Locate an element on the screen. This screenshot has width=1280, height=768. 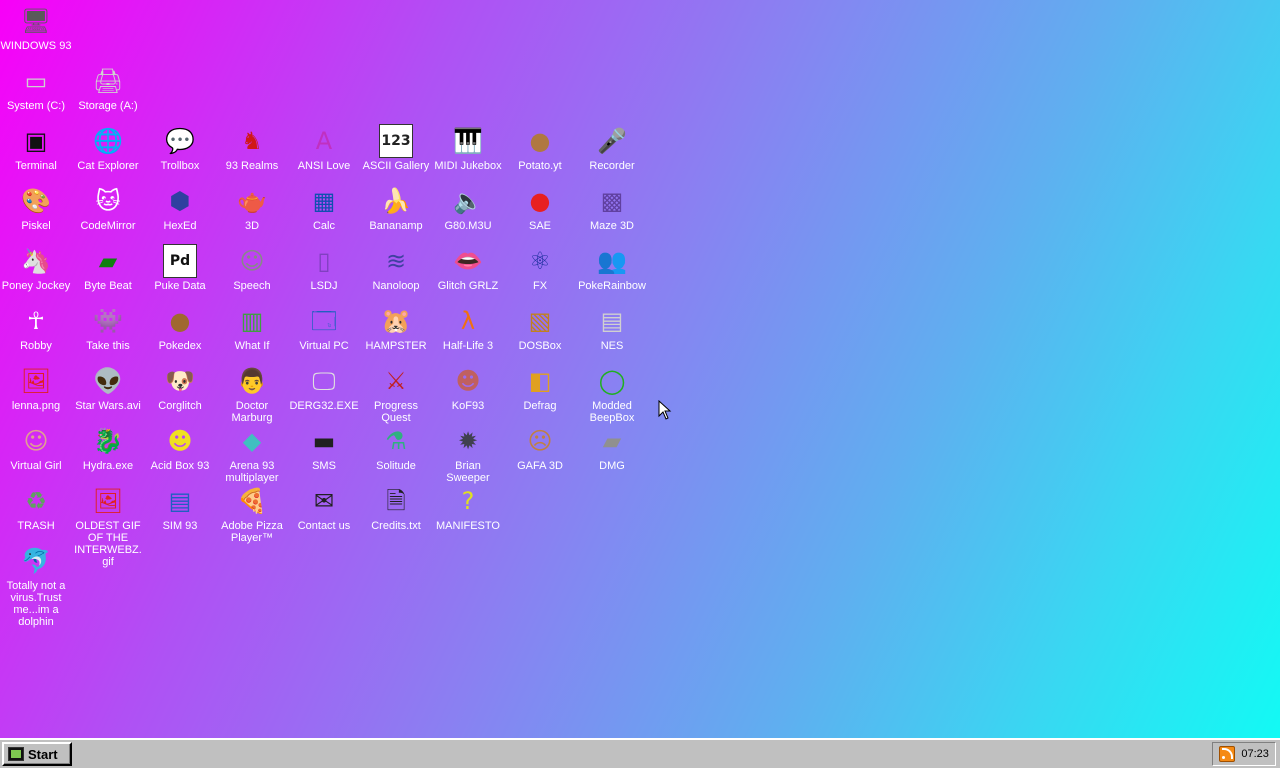
desktop-icon: 🖥 WINDOWS 93 is located at coordinates (36, 28).